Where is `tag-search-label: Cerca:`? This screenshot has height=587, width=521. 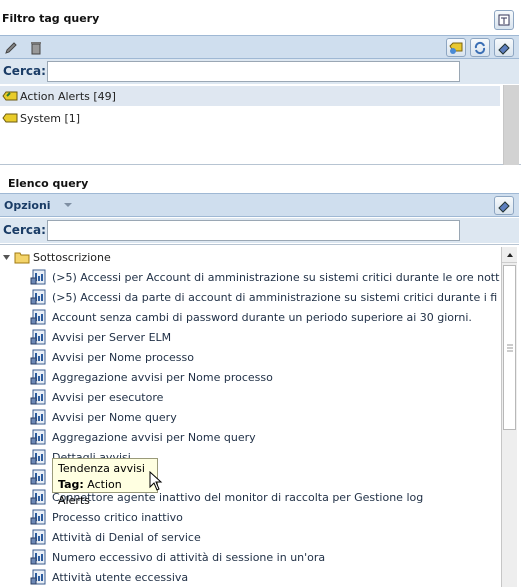 tag-search-label: Cerca: is located at coordinates (24, 71).